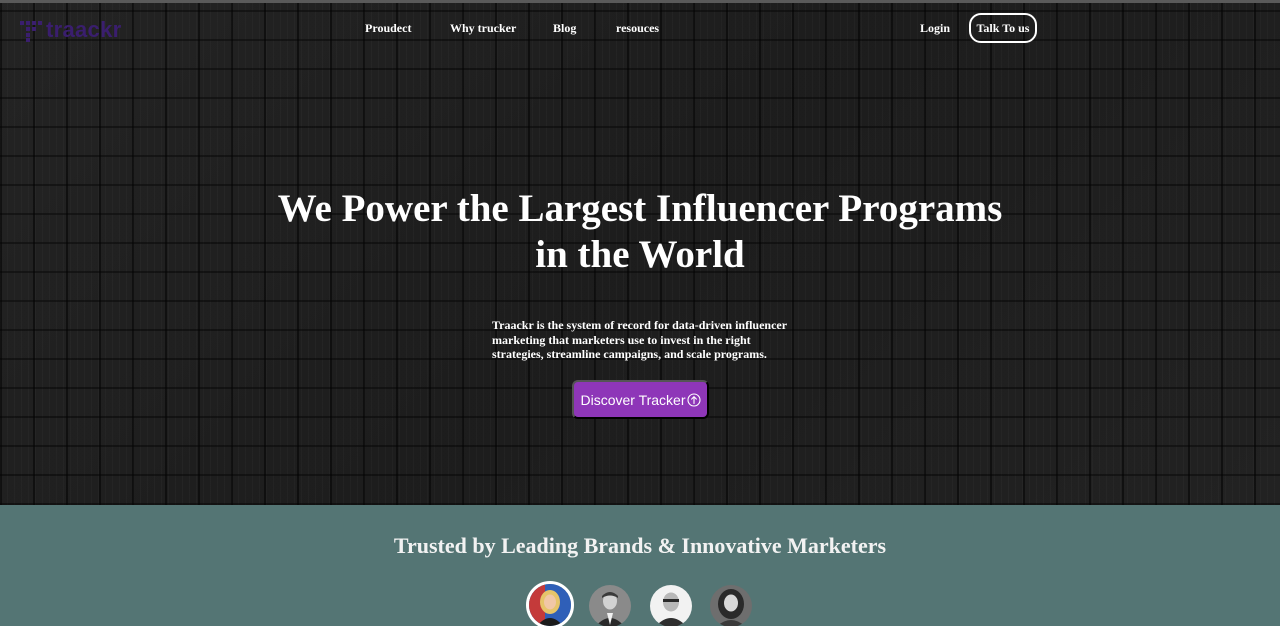 The height and width of the screenshot is (626, 1280). Describe the element at coordinates (640, 208) in the screenshot. I see `hero-headline-line-1: We Power the Largest Influencer Programs` at that location.